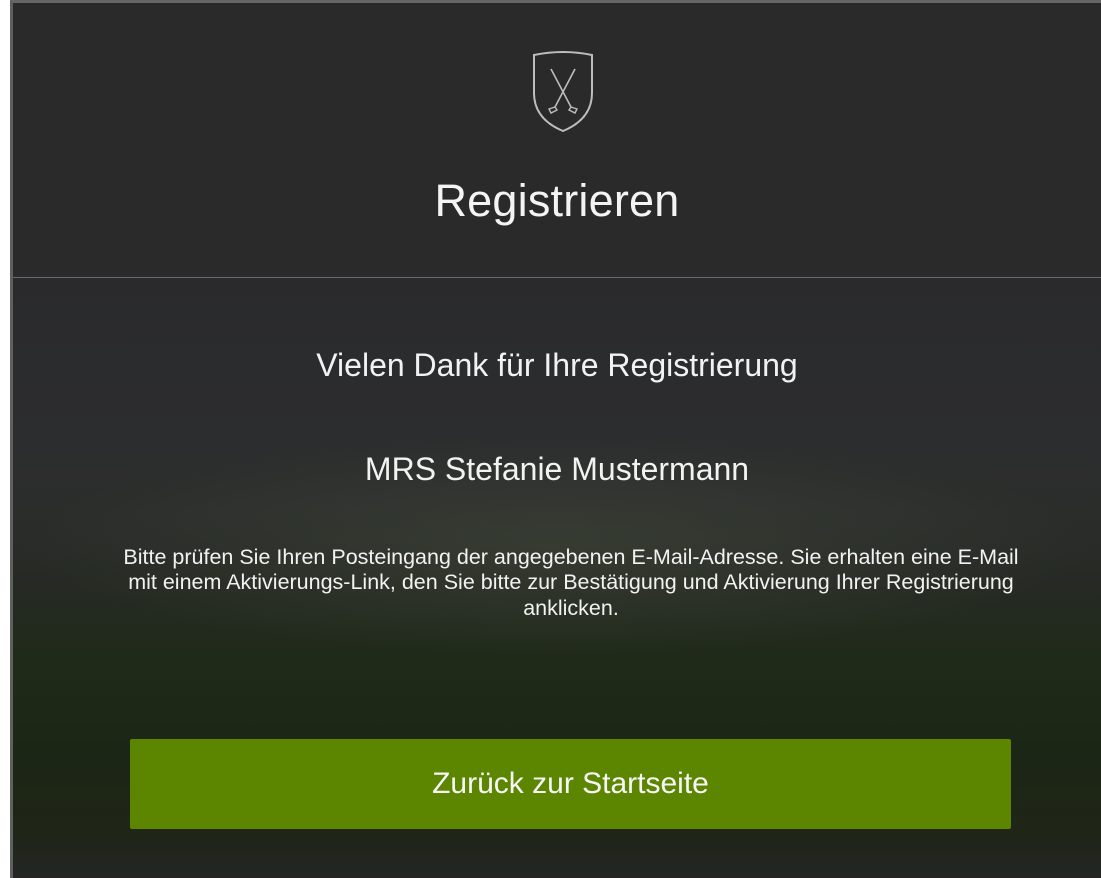 The height and width of the screenshot is (878, 1101). Describe the element at coordinates (570, 784) in the screenshot. I see `back-to-home-button: Zurück zur Startseite` at that location.